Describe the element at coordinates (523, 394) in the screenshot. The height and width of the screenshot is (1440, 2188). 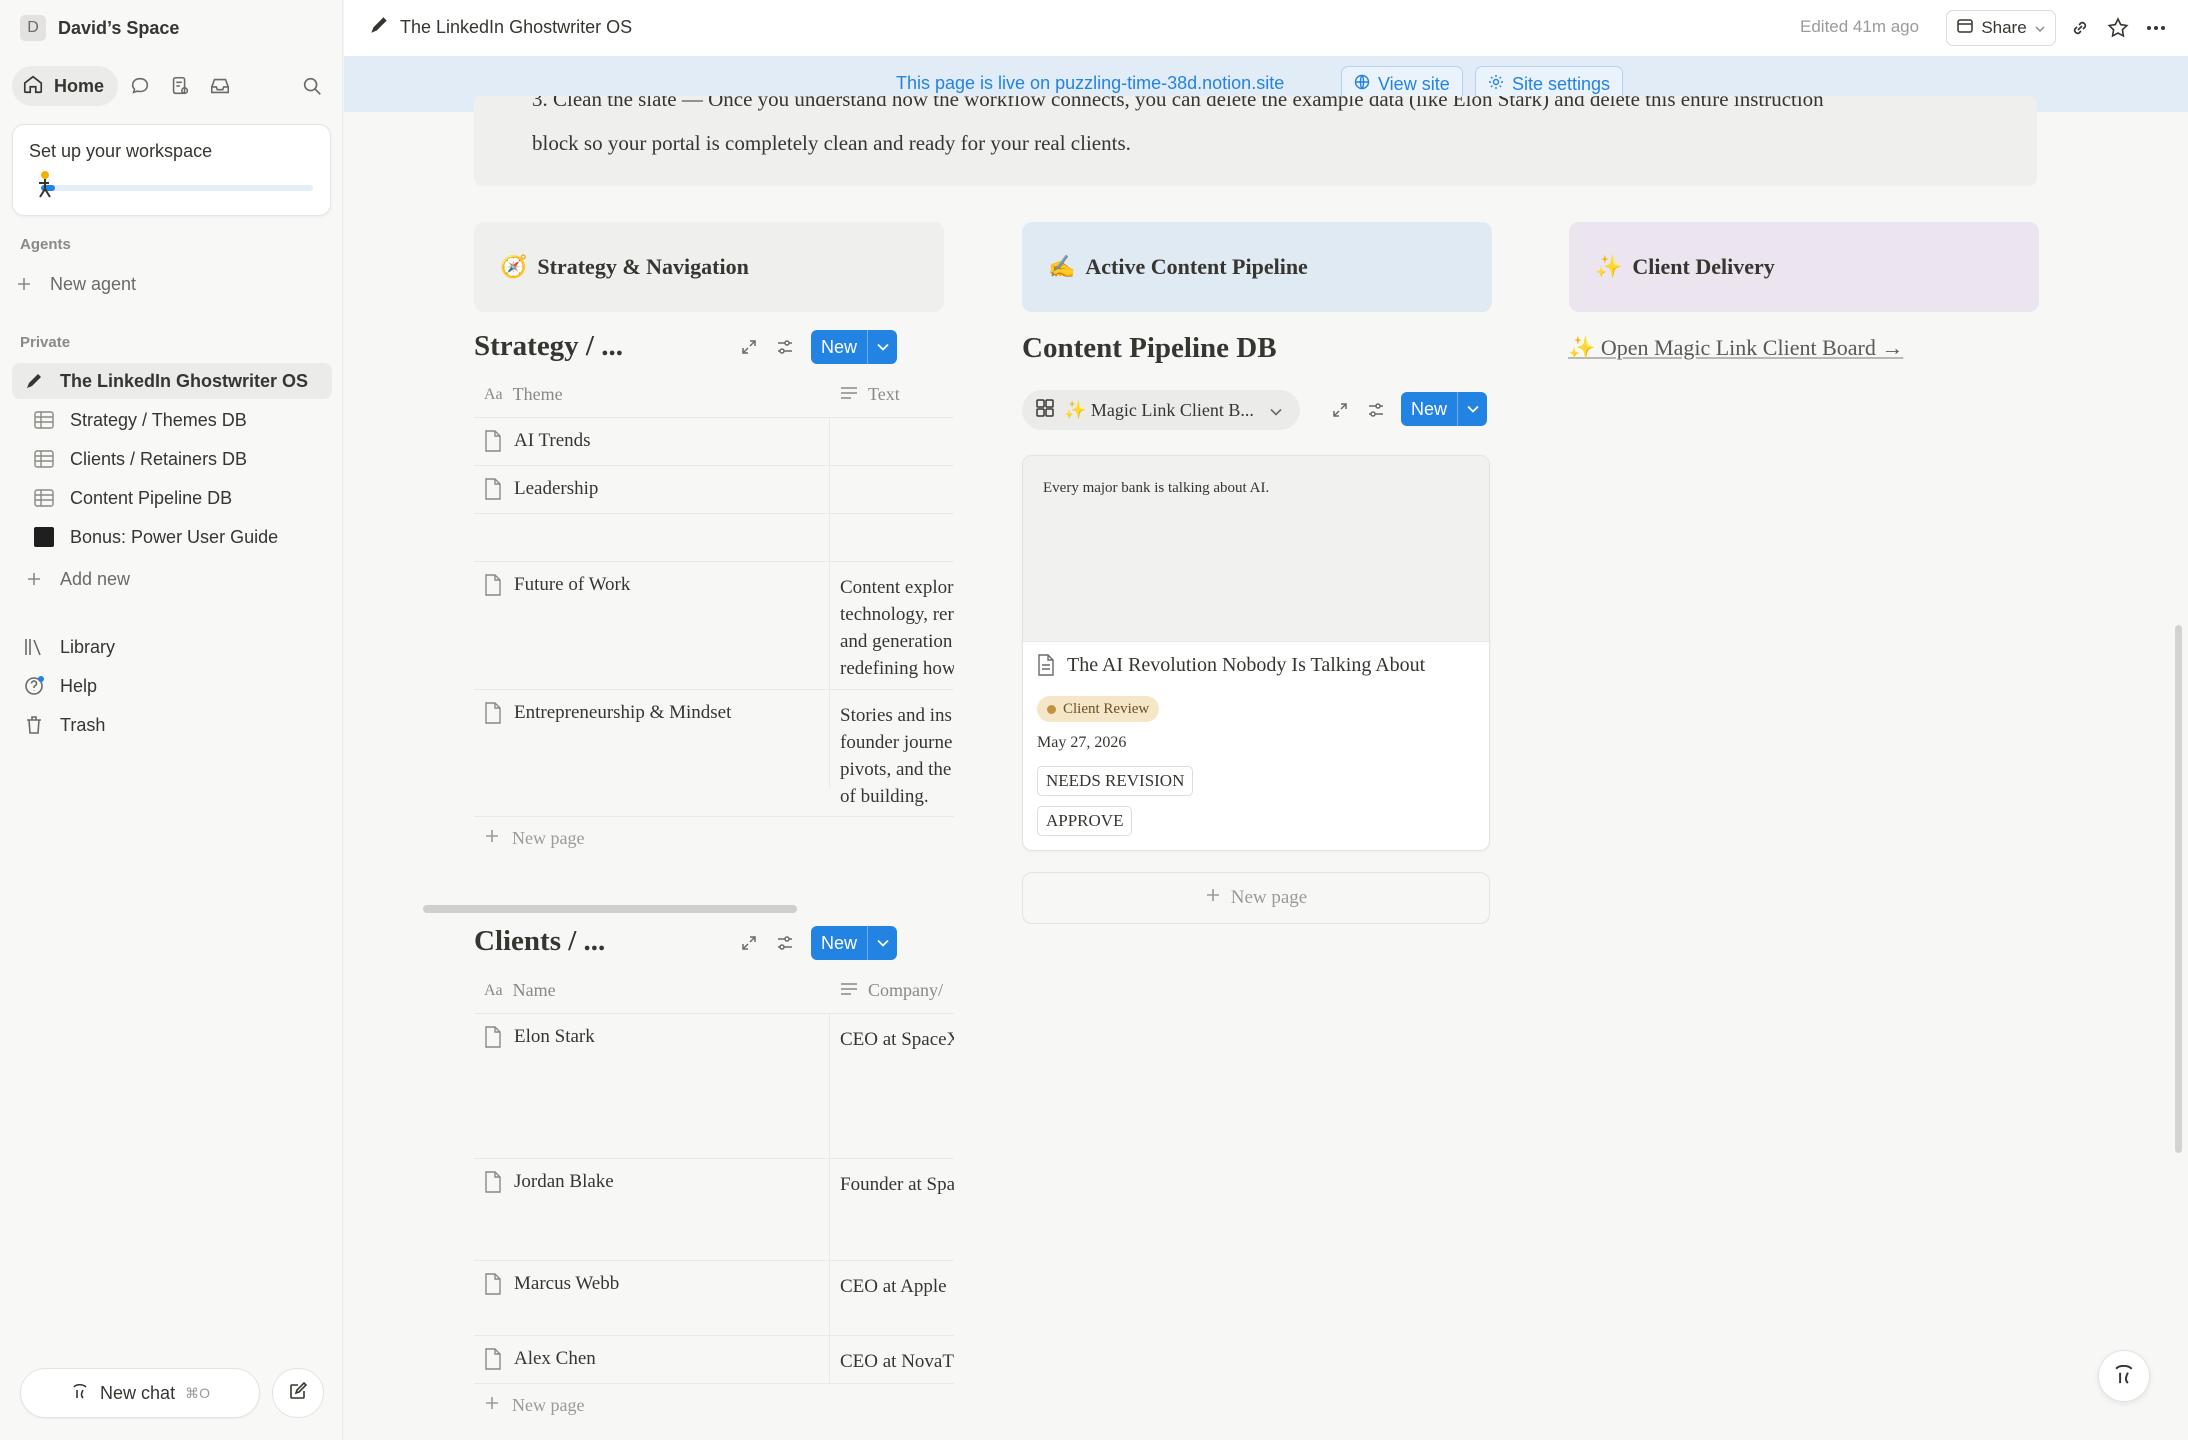
I see `theme-column-header: Aa Theme` at that location.